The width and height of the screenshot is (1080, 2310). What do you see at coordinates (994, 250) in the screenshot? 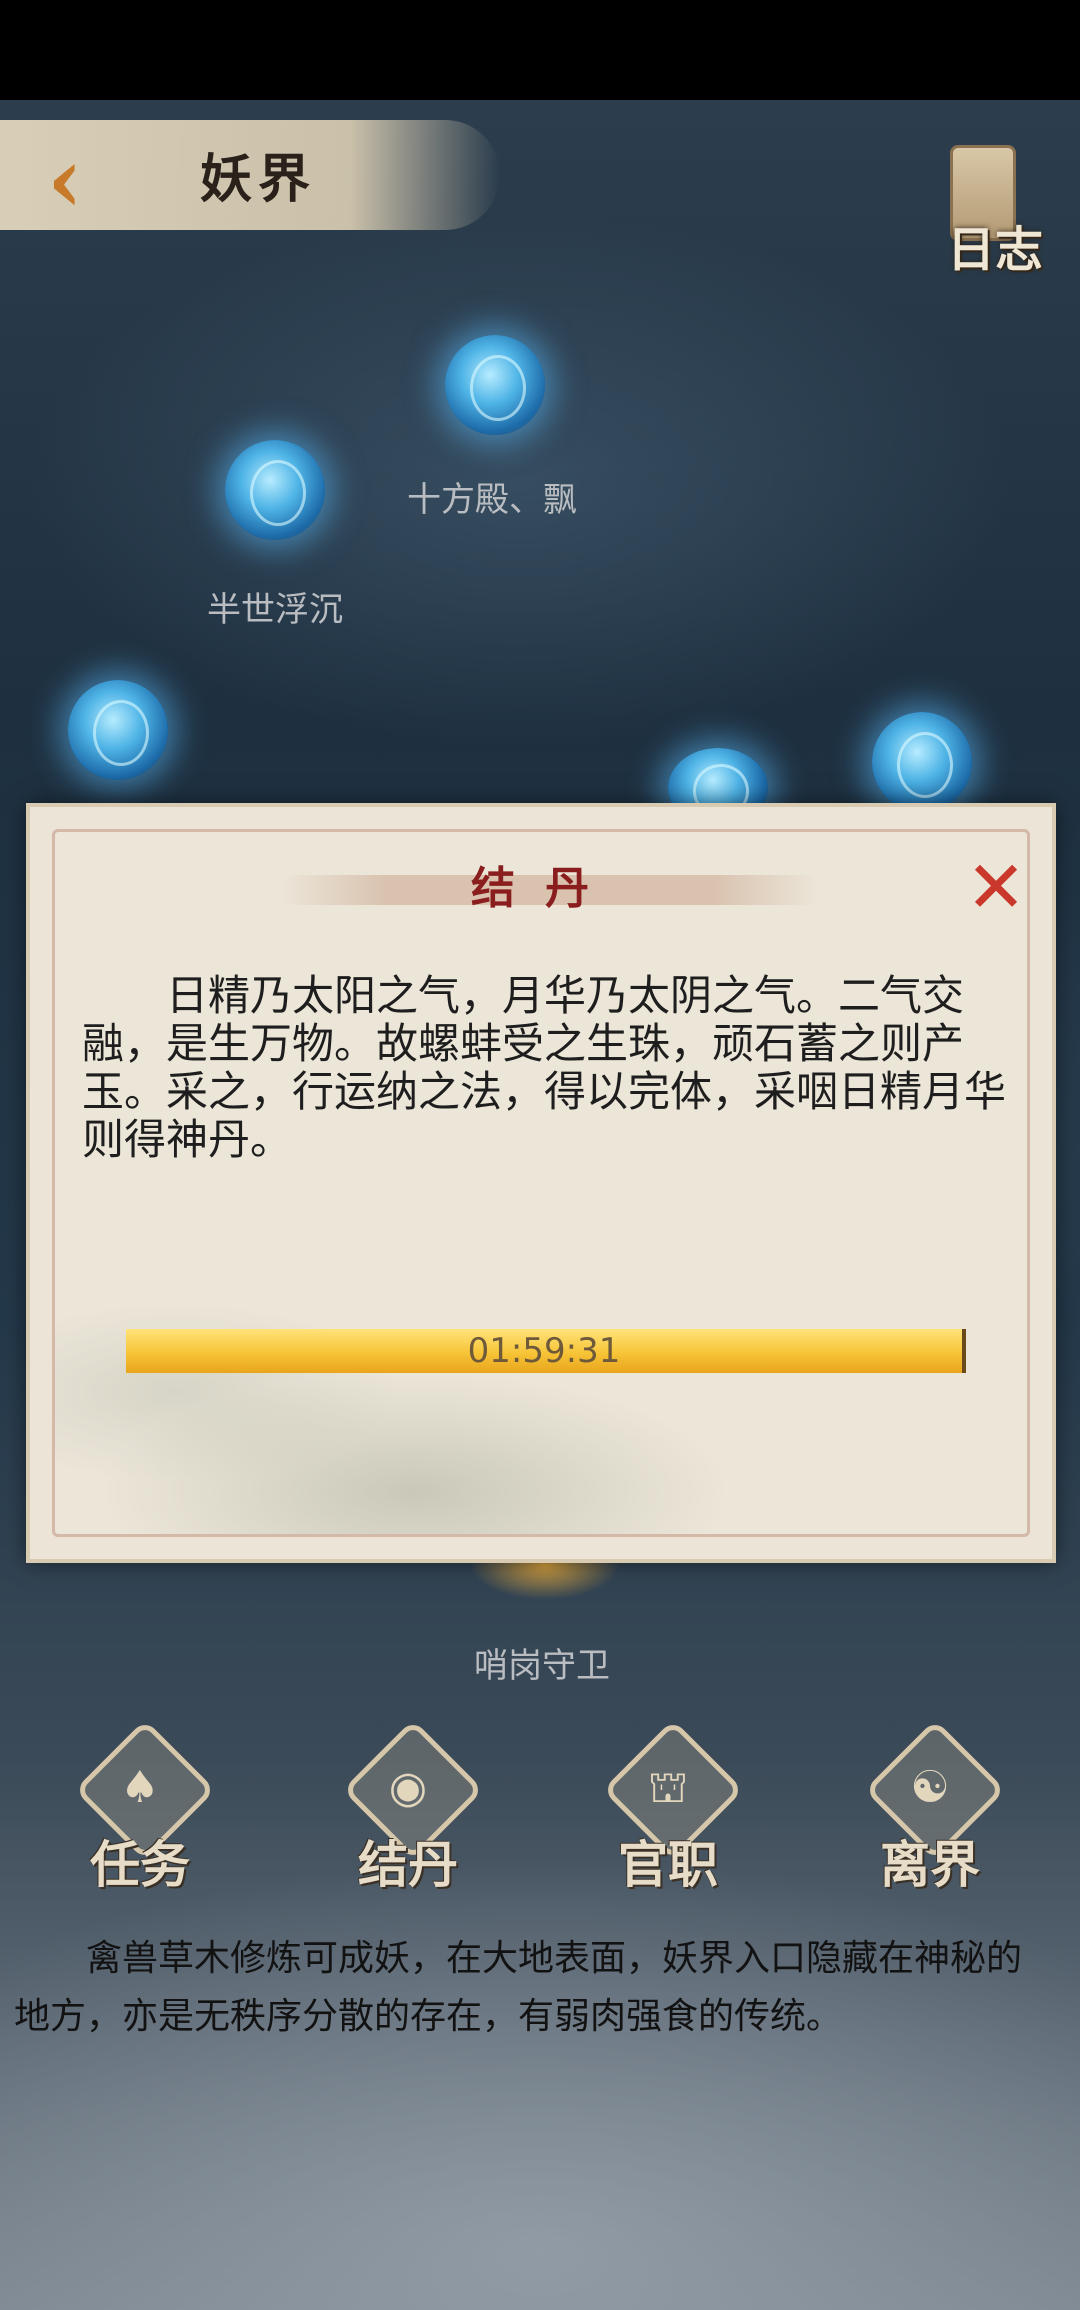
I see `log-label: 日志` at bounding box center [994, 250].